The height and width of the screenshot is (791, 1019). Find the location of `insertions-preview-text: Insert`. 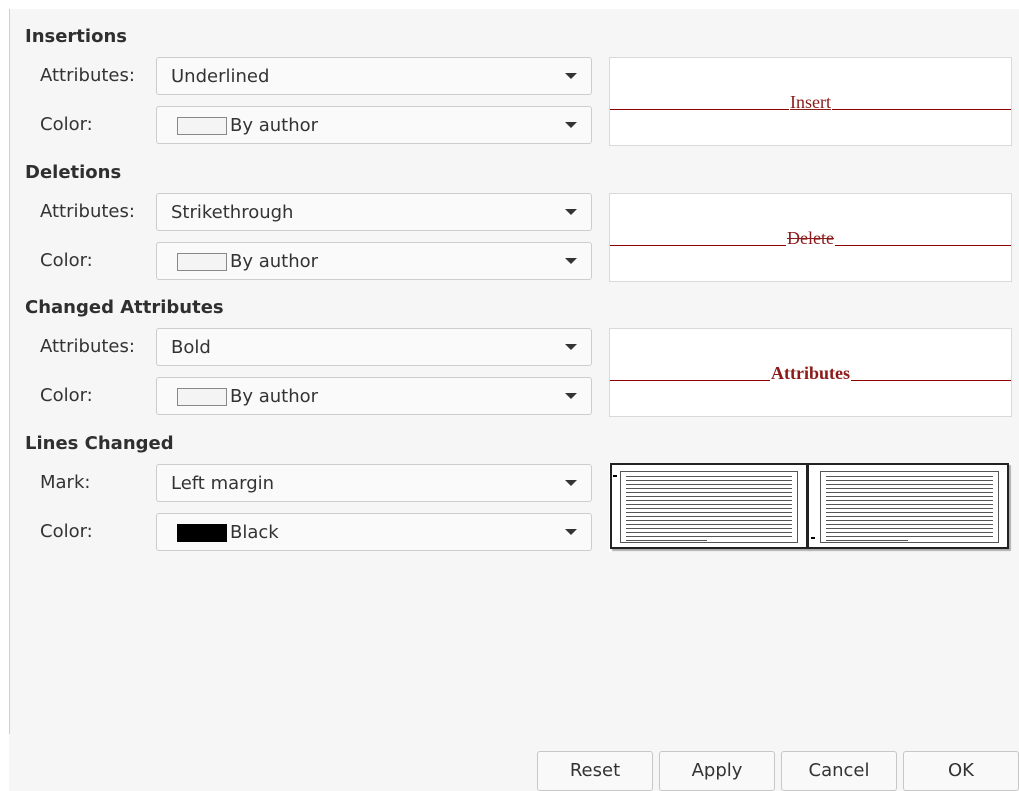

insertions-preview-text: Insert is located at coordinates (810, 102).